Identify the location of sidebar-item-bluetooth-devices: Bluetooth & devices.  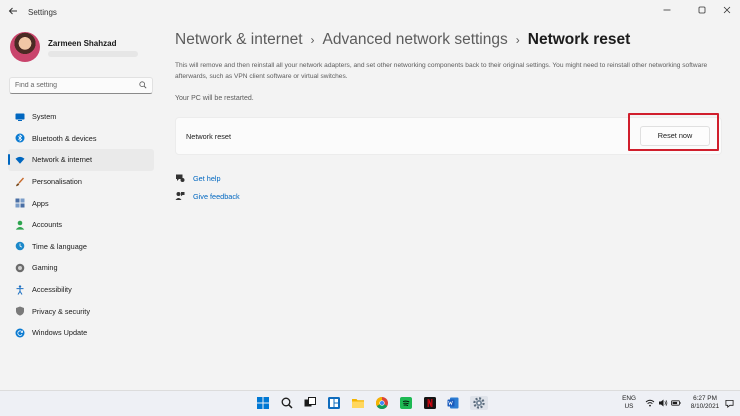
(81, 139).